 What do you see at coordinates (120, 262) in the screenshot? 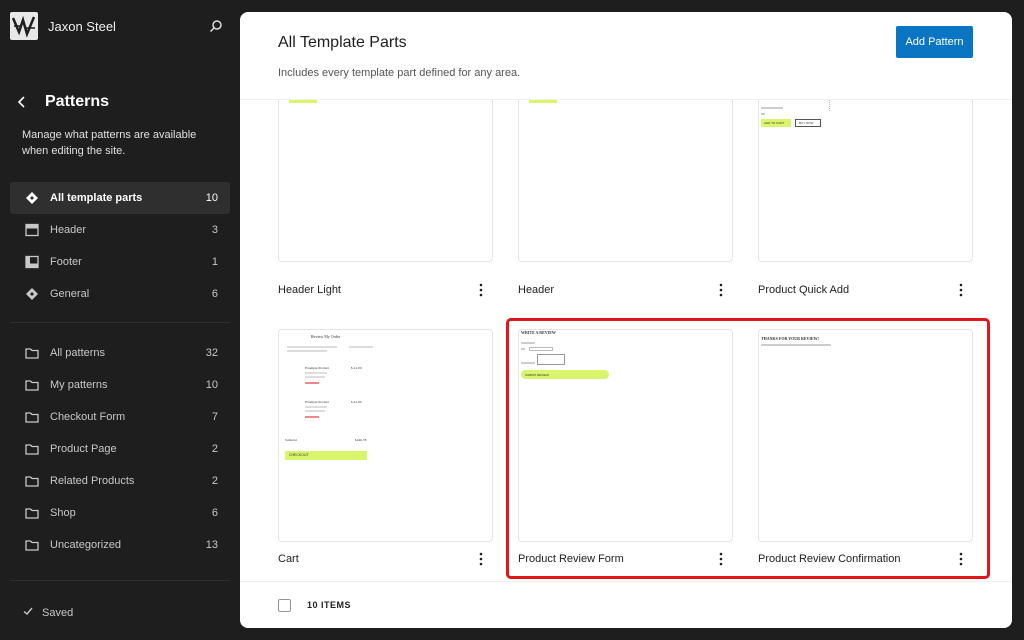
I see `sidebar-item-footer: Footer 1` at bounding box center [120, 262].